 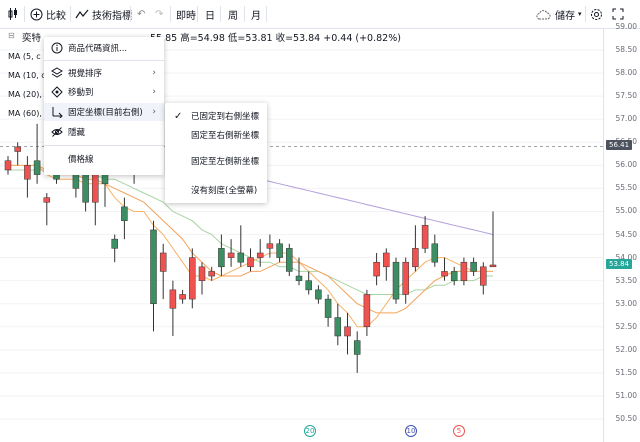 I want to click on menu-move-to: 移動到 ›, so click(x=104, y=92).